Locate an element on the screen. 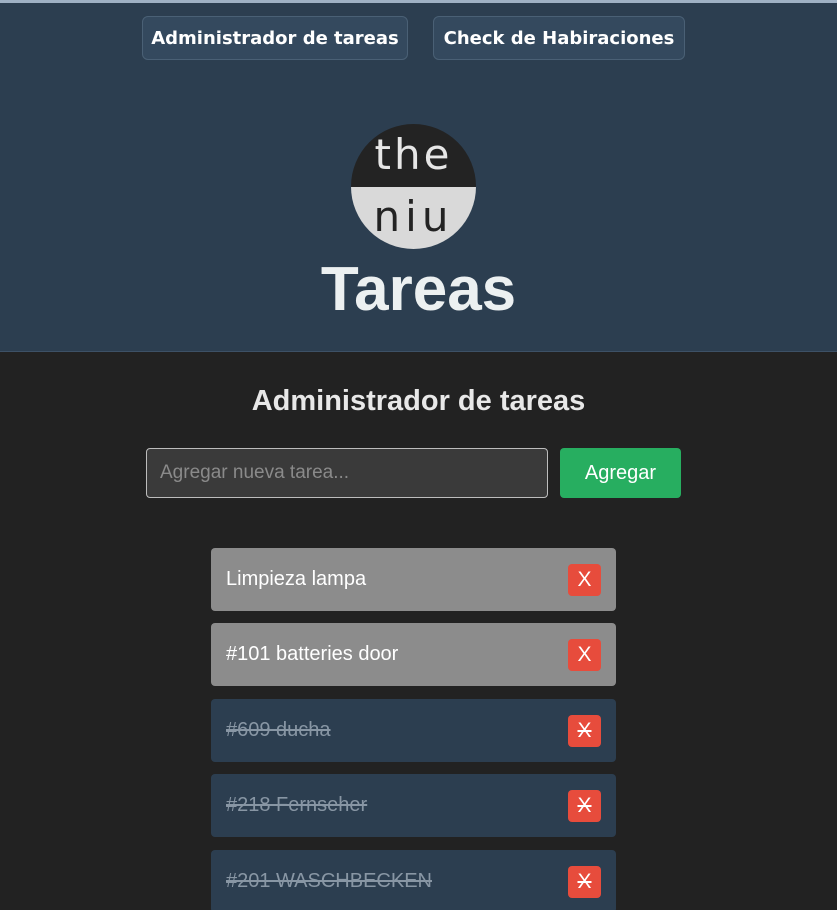 This screenshot has height=910, width=837. nav-rooms-check-button: Check de Habiraciones is located at coordinates (559, 38).